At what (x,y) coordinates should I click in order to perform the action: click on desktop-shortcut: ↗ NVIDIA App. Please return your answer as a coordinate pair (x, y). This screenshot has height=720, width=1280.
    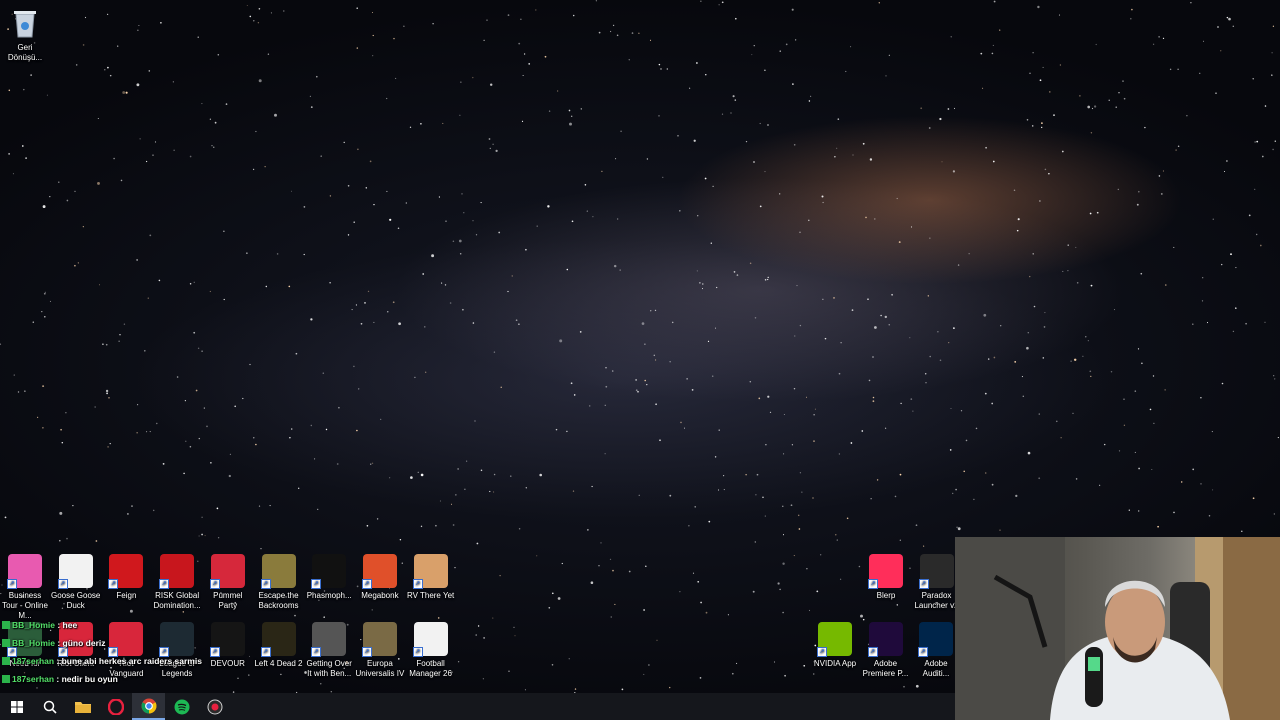
    Looking at the image, I should click on (835, 645).